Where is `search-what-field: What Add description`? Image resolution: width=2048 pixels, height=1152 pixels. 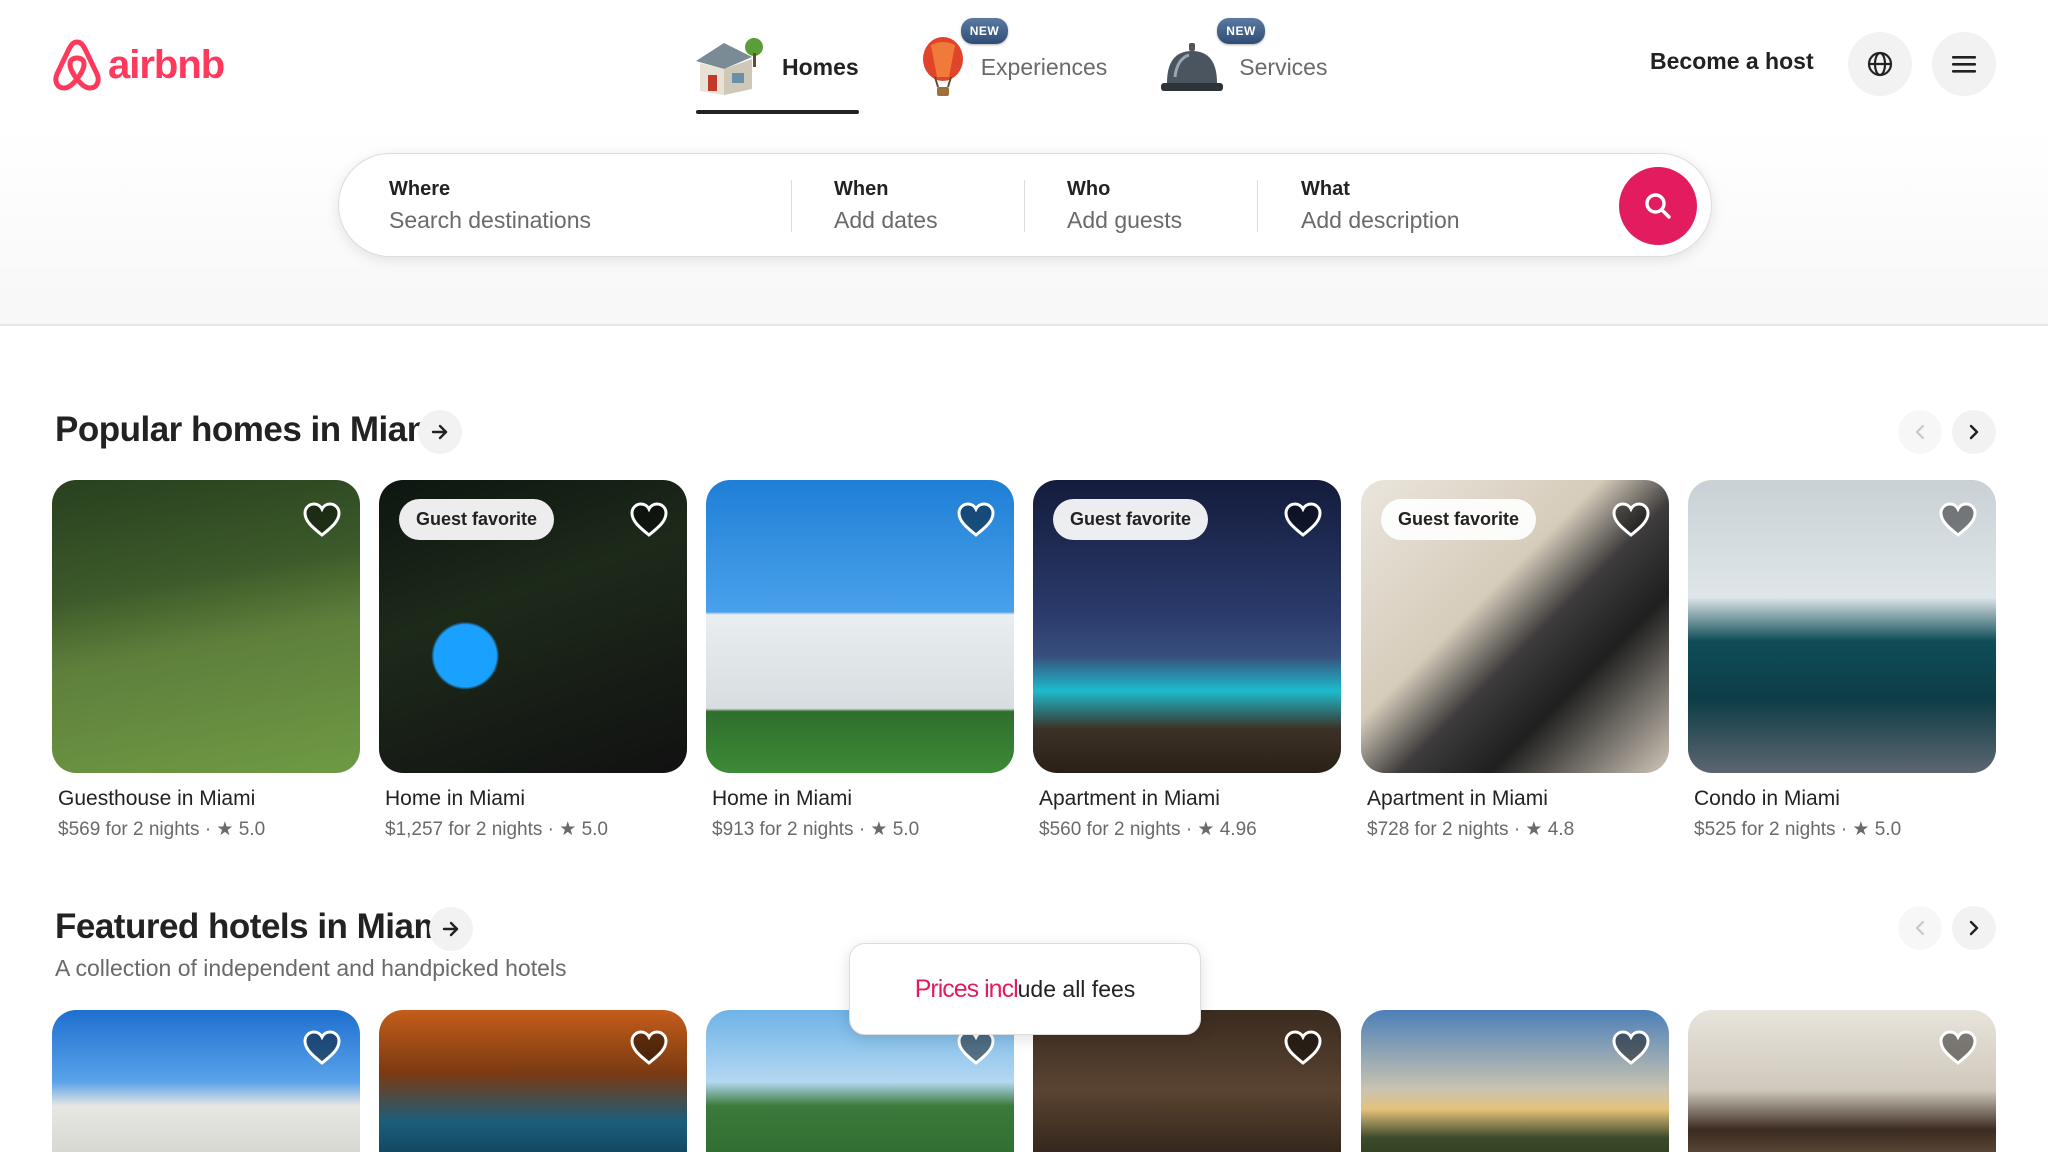
search-what-field: What Add description is located at coordinates (1380, 206).